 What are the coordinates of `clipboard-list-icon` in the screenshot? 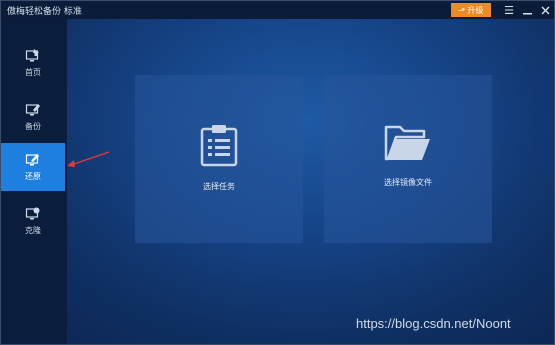 It's located at (219, 146).